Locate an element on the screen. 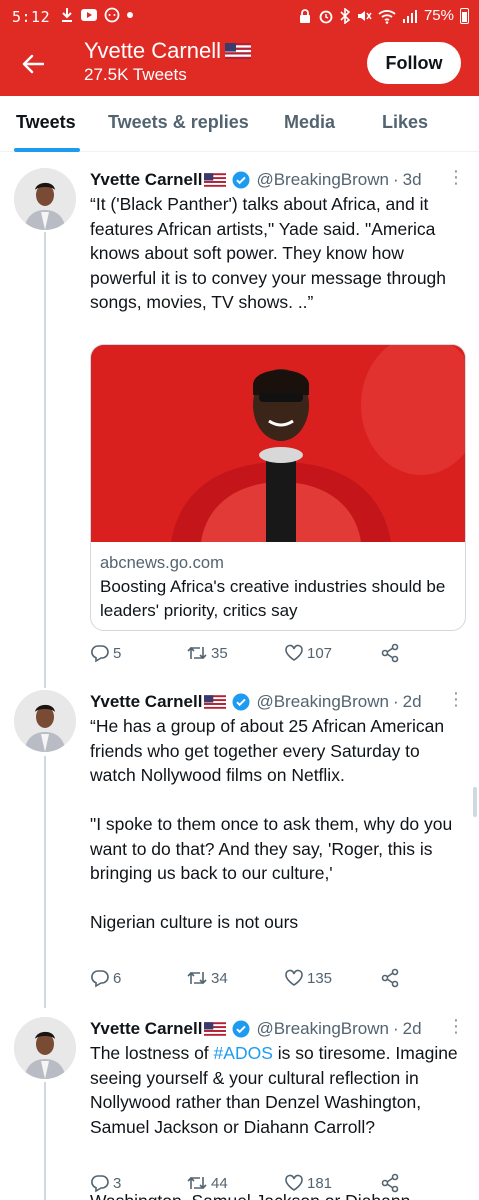  reply-button: 5 is located at coordinates (105, 653).